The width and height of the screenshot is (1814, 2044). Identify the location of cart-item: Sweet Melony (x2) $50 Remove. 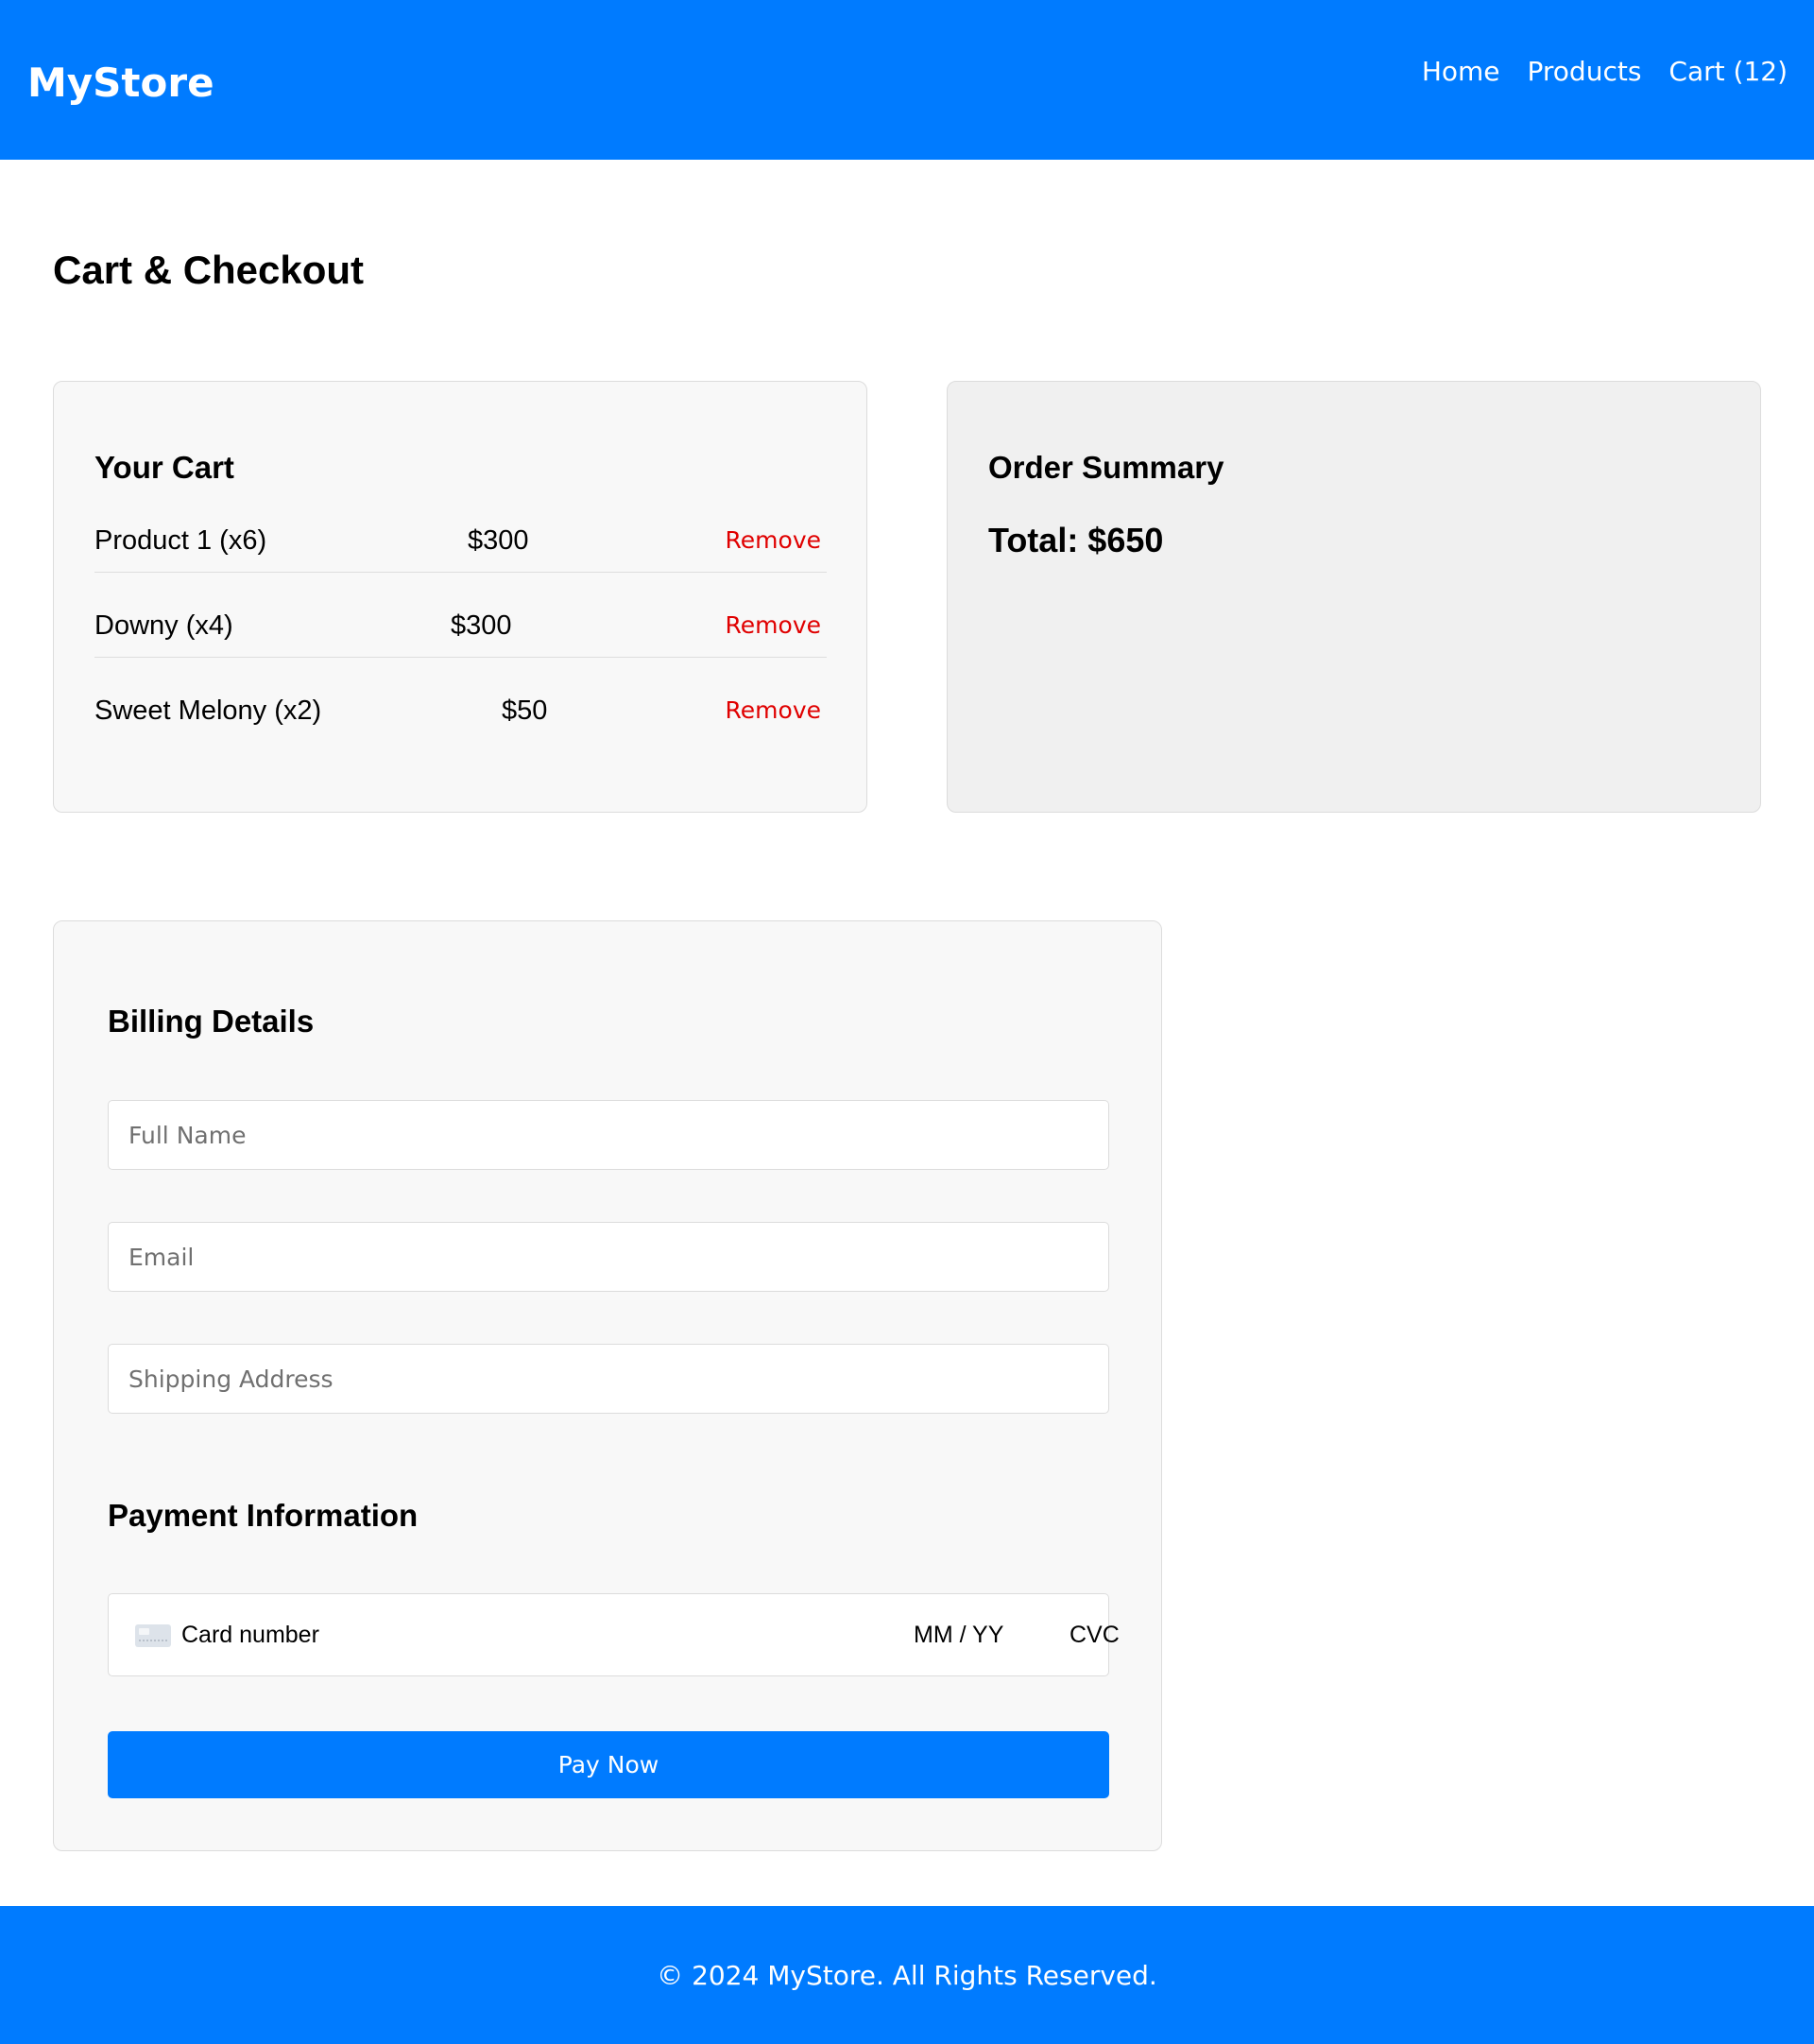
(461, 712).